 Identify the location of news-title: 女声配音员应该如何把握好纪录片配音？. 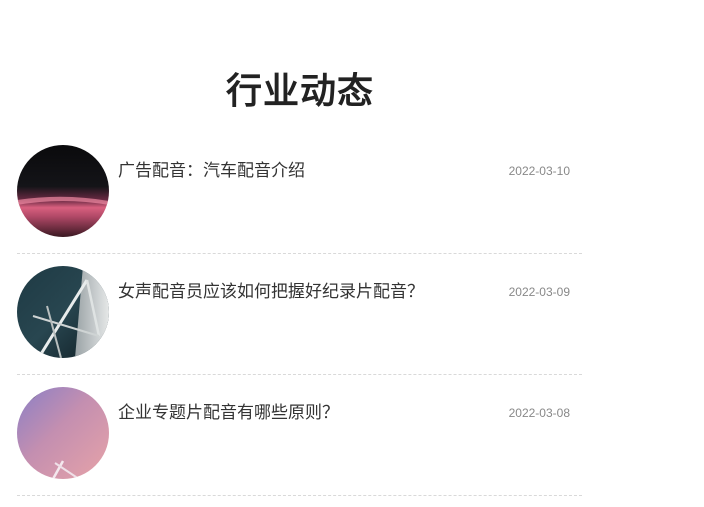
(271, 292).